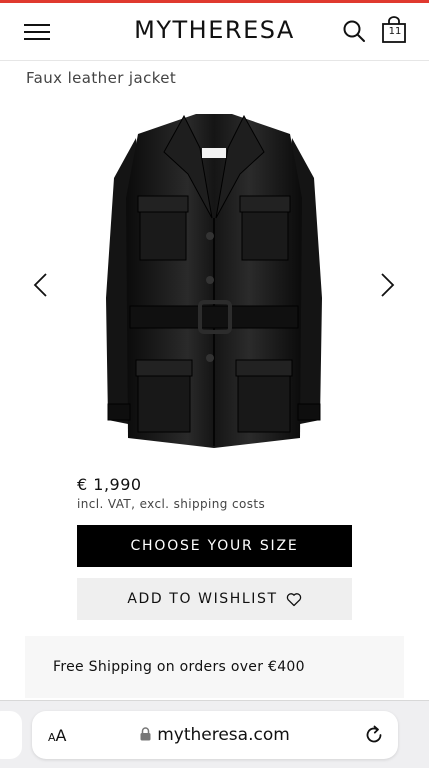 This screenshot has width=429, height=768. Describe the element at coordinates (374, 735) in the screenshot. I see `reload-icon` at that location.